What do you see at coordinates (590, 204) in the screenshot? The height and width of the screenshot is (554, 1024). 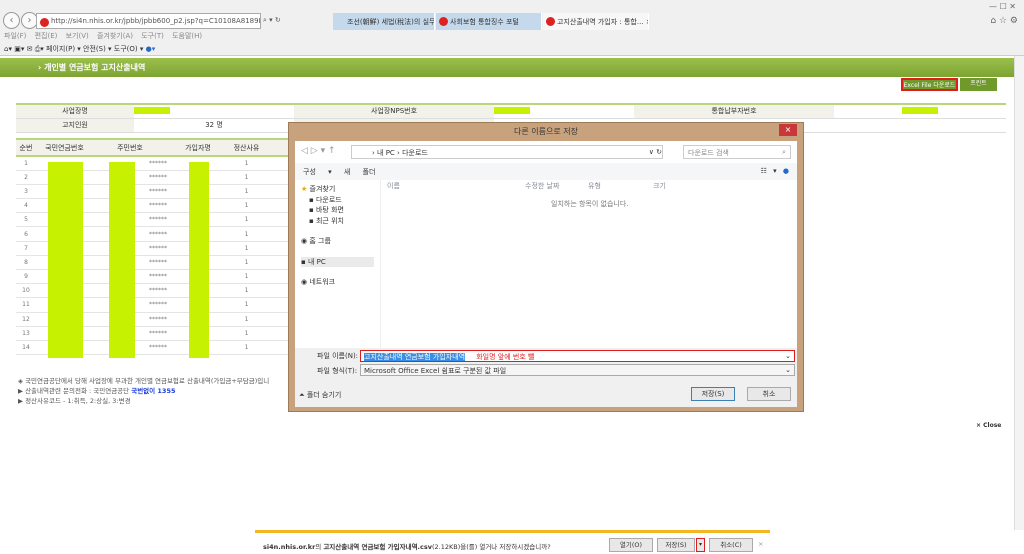 I see `empty-message: 일치하는 항목이 없습니다.` at bounding box center [590, 204].